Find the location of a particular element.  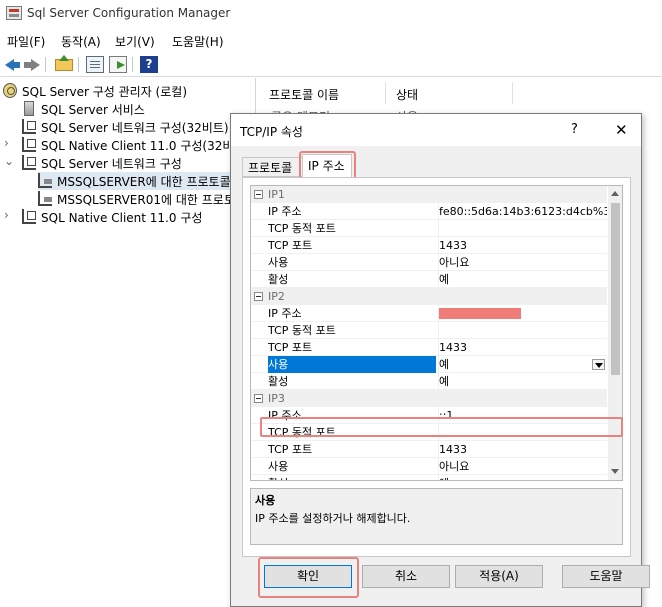

properties-icon is located at coordinates (95, 64).